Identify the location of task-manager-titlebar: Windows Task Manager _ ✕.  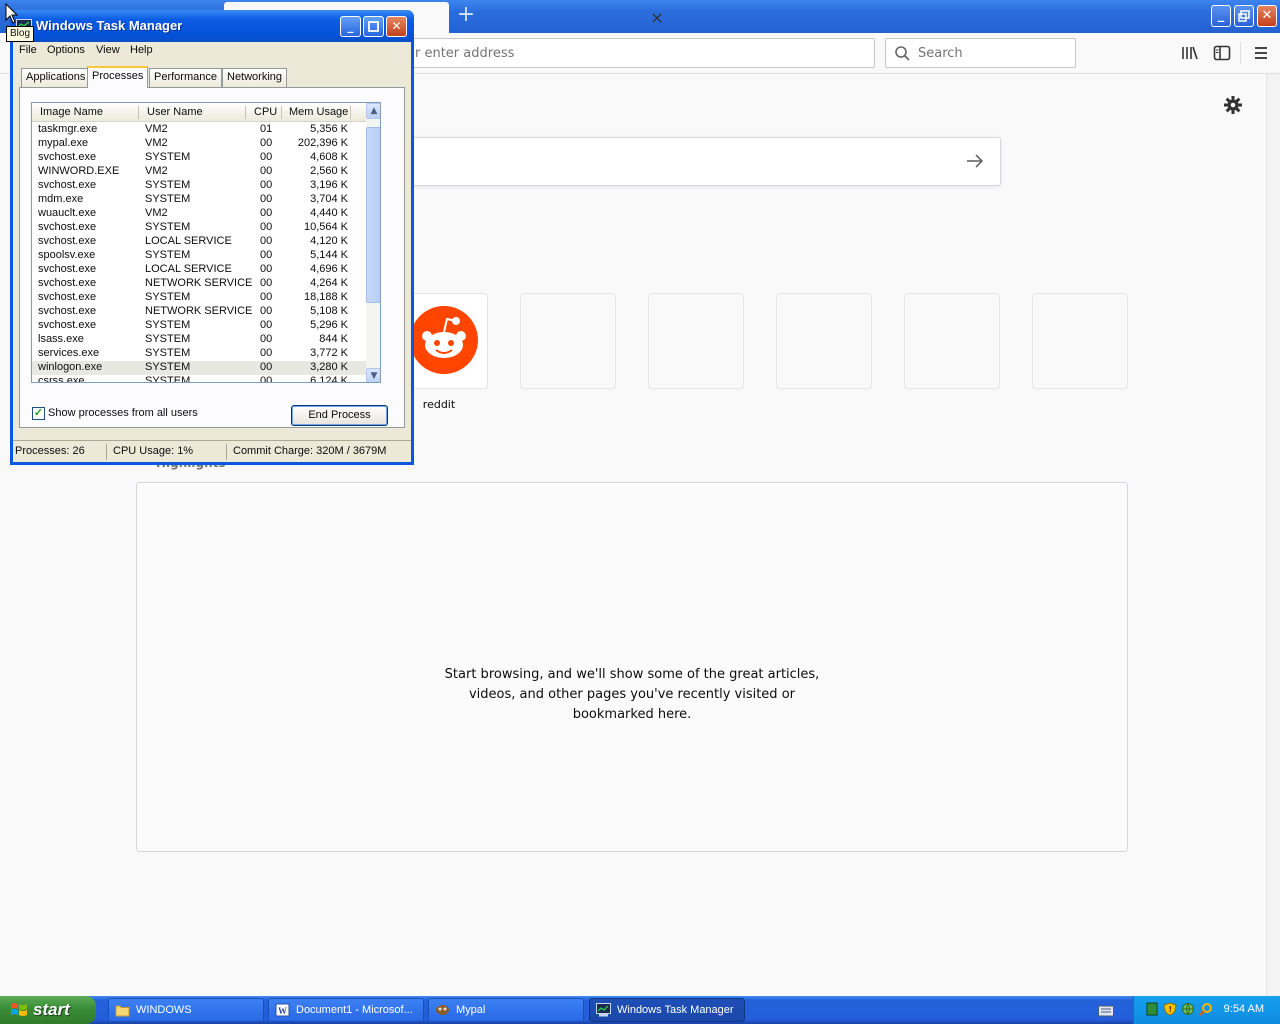
(212, 26).